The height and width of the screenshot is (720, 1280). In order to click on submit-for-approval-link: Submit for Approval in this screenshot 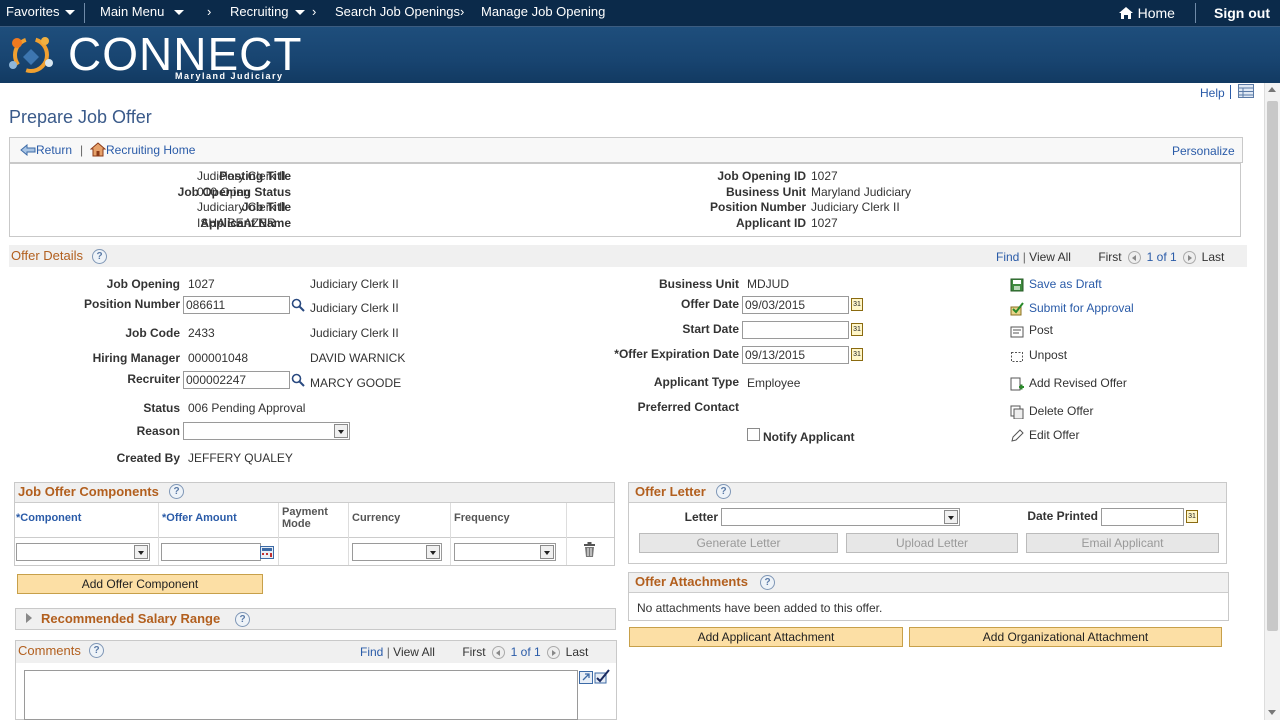, I will do `click(1081, 308)`.